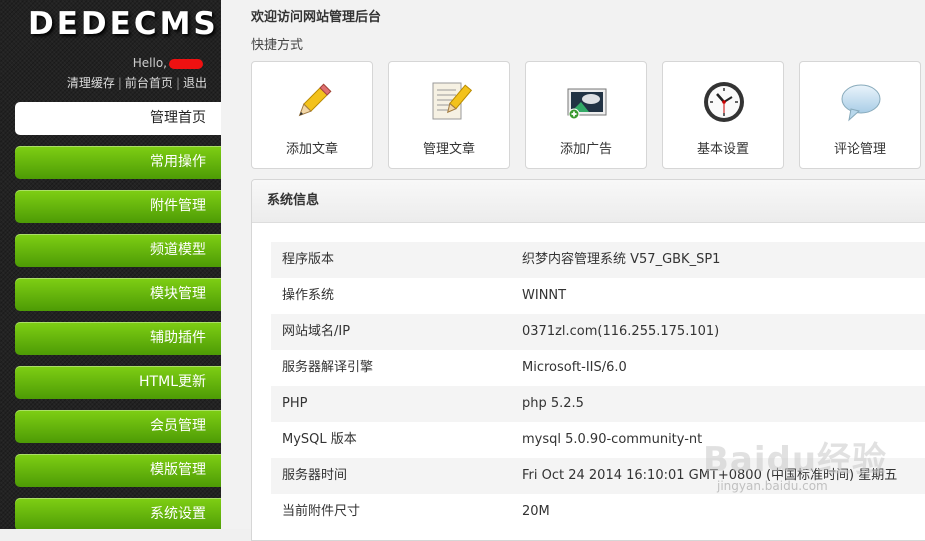 This screenshot has width=925, height=541. I want to click on top-links: 清理缓存 | 前台首页 | 退出, so click(137, 82).